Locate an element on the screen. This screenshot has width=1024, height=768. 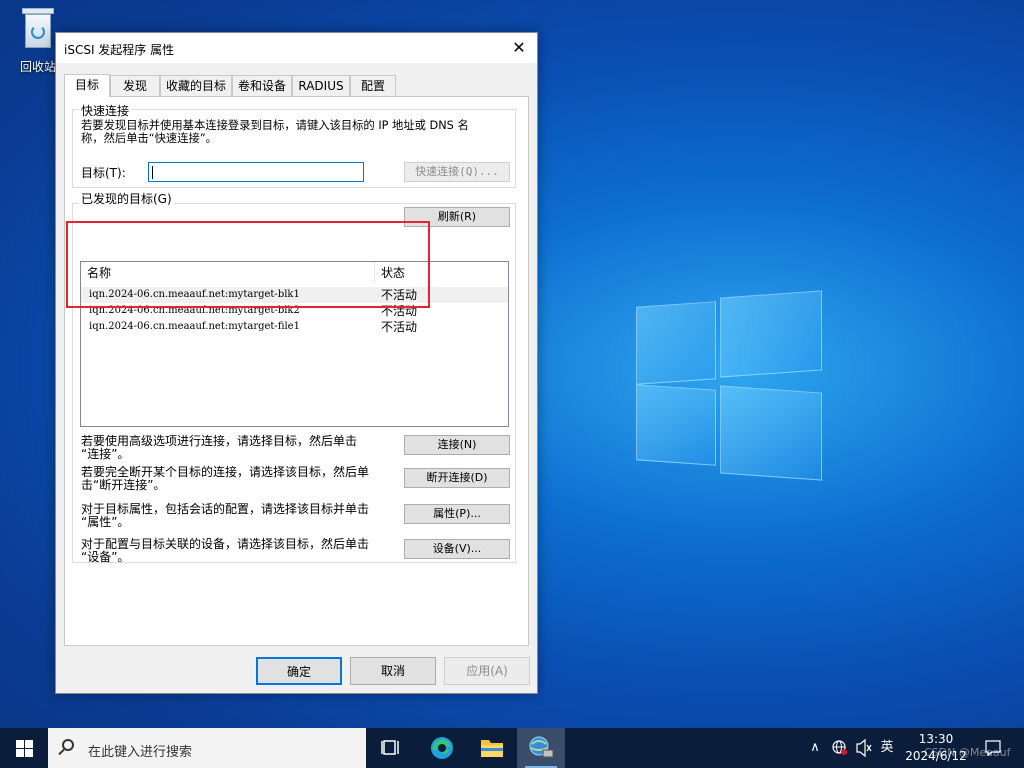
devices-description-cont: “设备”。 is located at coordinates (105, 557).